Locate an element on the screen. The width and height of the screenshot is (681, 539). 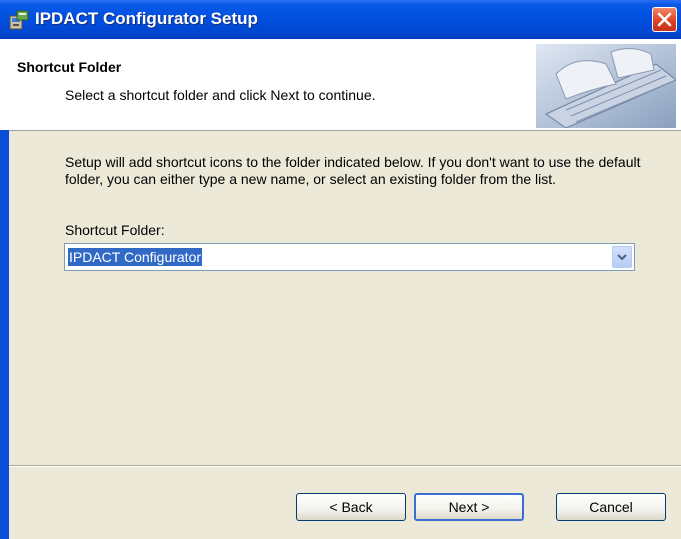
next-button: Next > is located at coordinates (469, 507).